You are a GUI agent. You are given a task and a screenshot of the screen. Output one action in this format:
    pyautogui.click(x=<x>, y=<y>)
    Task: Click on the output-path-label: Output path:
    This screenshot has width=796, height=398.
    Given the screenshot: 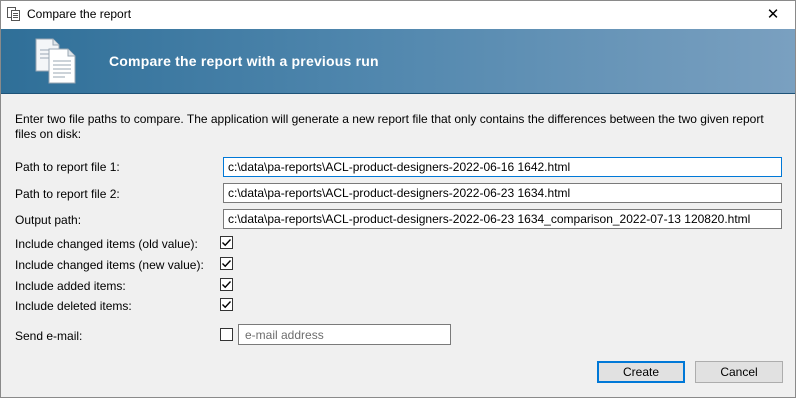 What is the action you would take?
    pyautogui.click(x=48, y=220)
    